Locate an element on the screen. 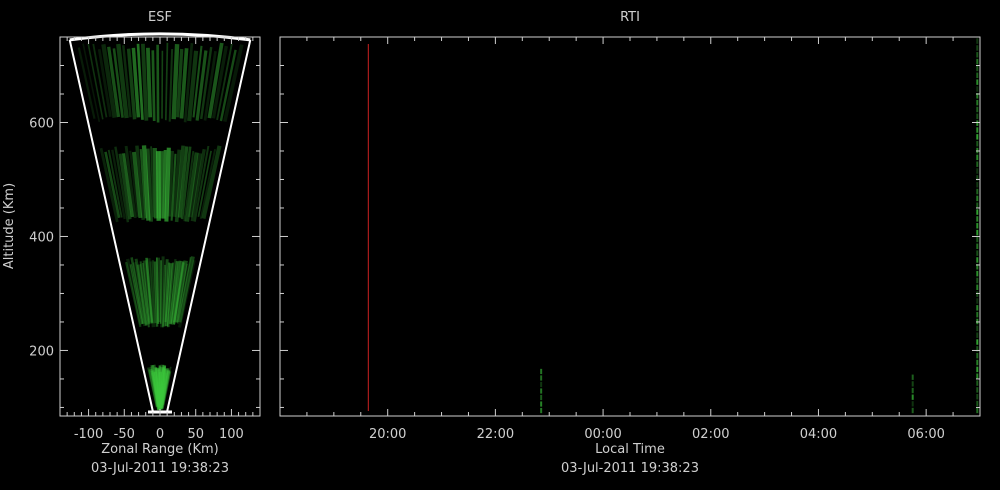 The height and width of the screenshot is (490, 1000). esf-y-tick-label: 200 is located at coordinates (41, 351).